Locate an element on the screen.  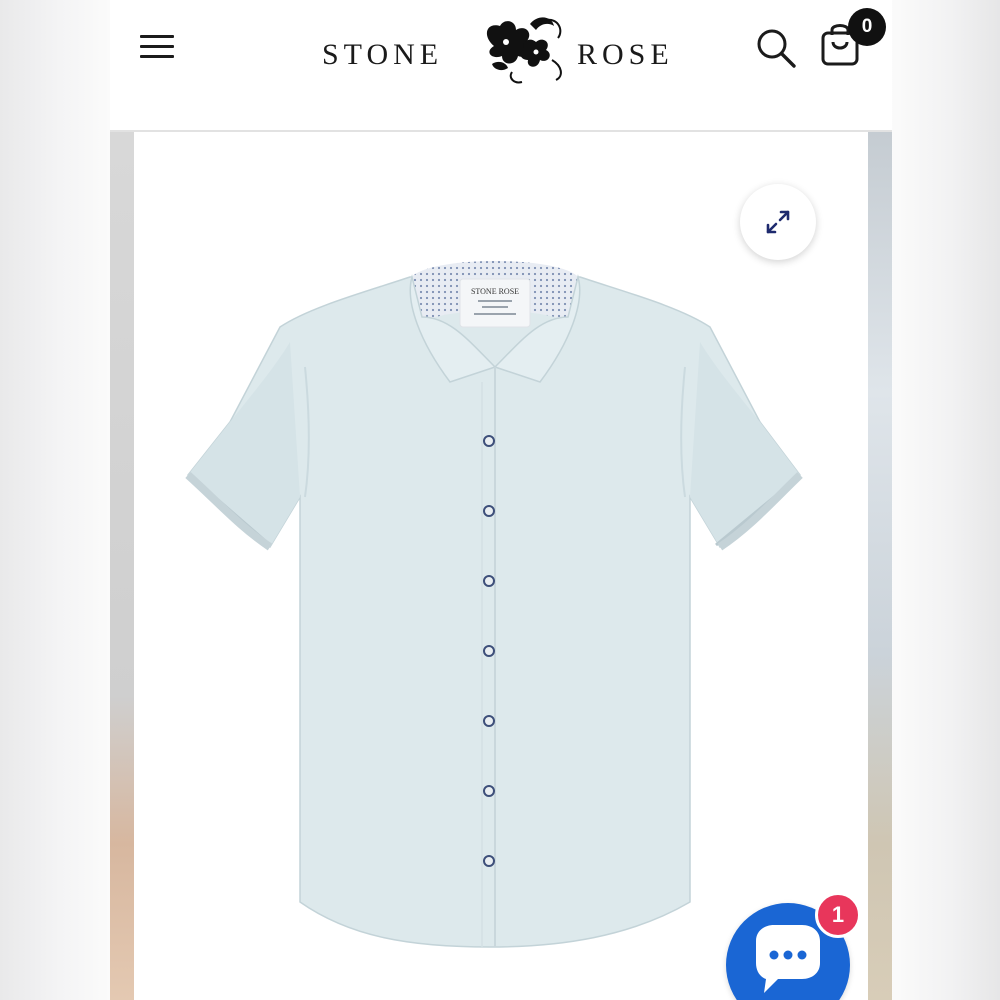
rose-emblem-icon is located at coordinates (524, 50).